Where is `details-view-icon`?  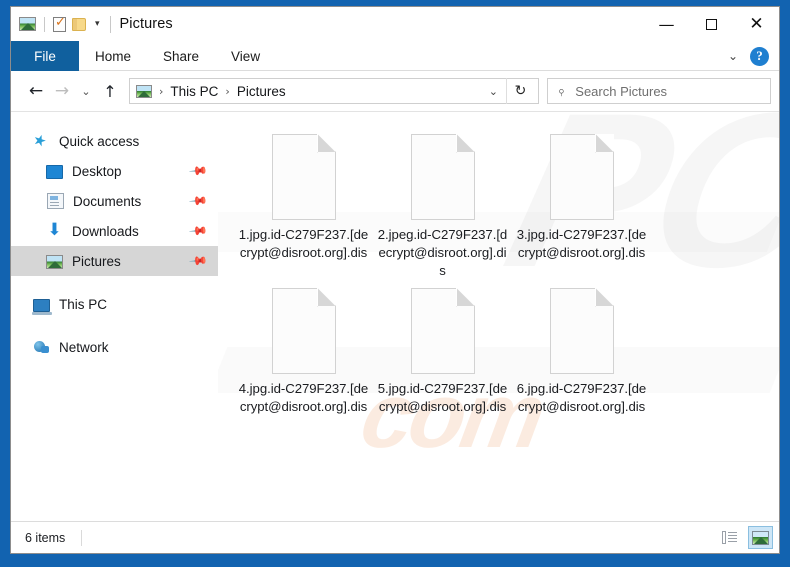 details-view-icon is located at coordinates (729, 537).